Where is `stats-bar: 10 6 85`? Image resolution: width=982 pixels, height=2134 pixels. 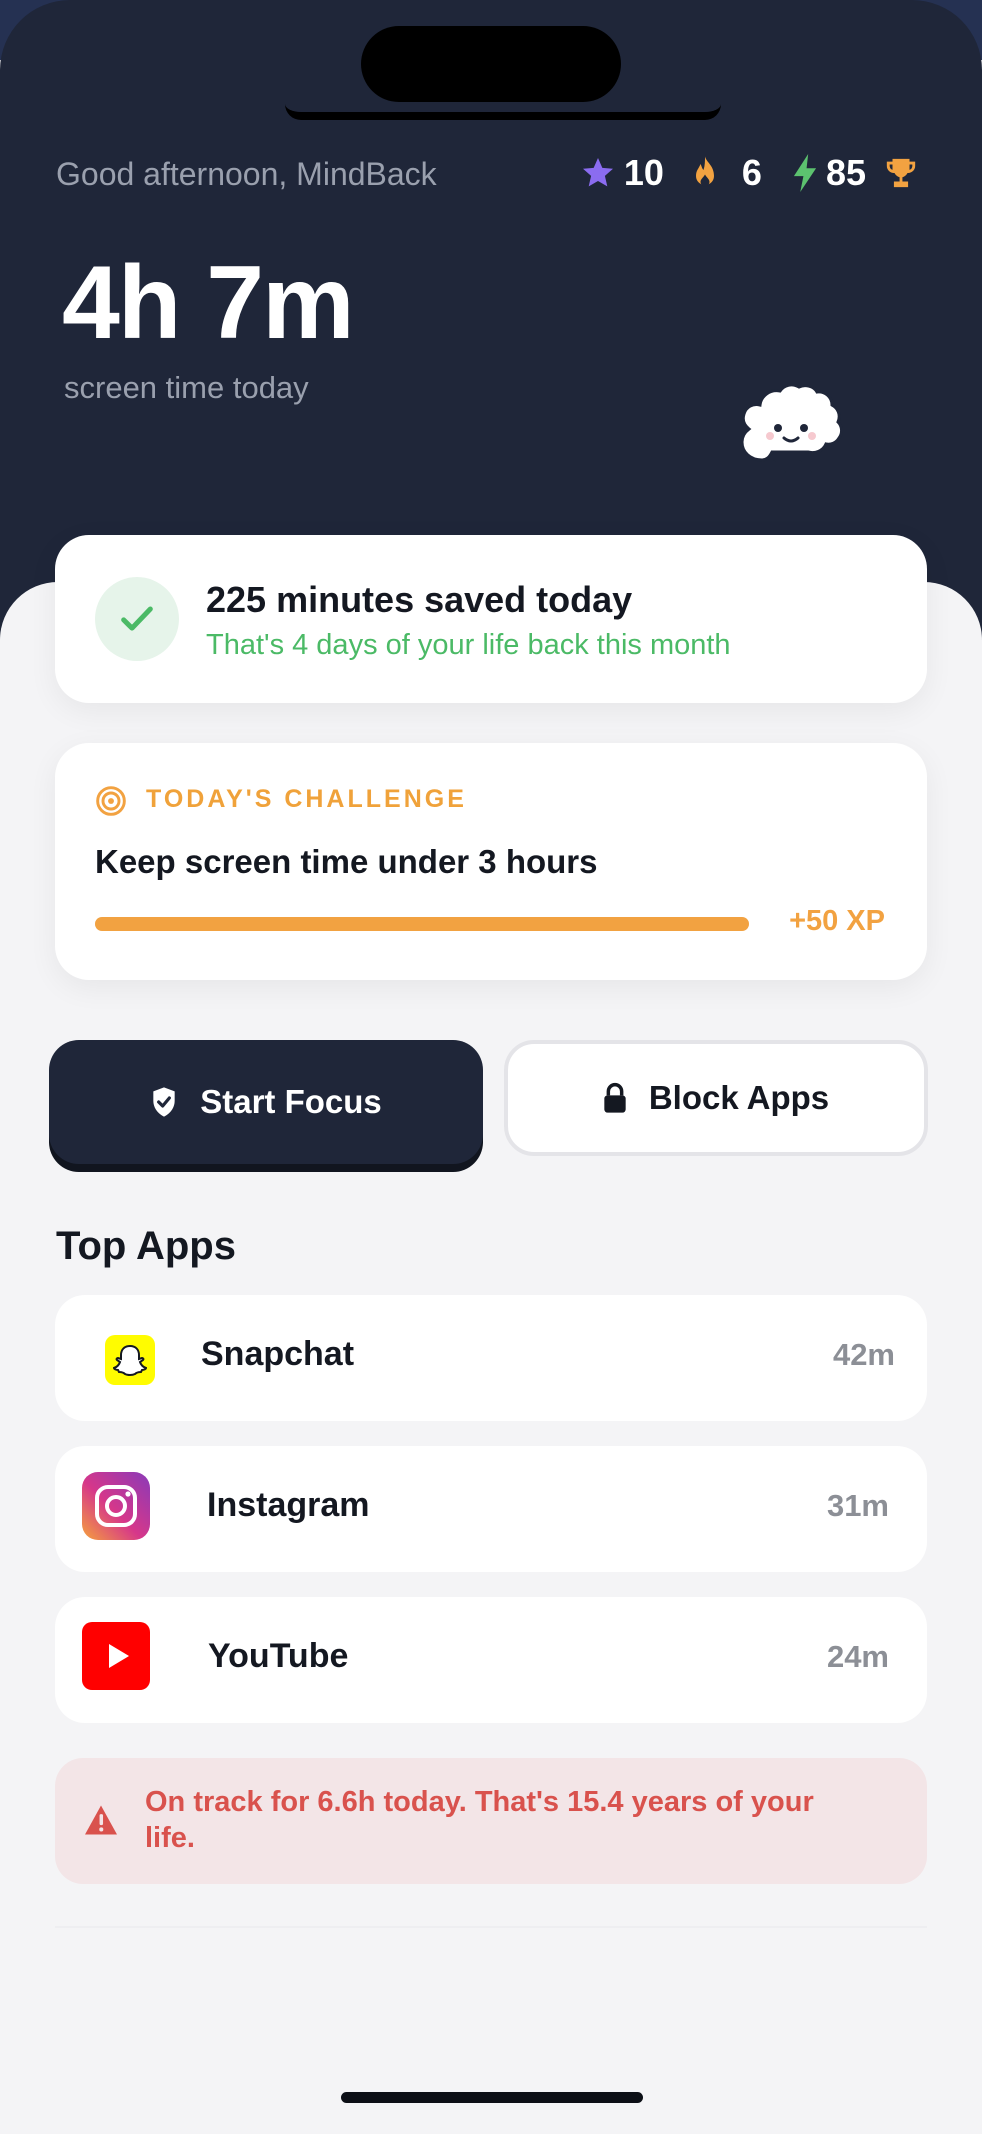
stats-bar: 10 6 85 is located at coordinates (744, 173).